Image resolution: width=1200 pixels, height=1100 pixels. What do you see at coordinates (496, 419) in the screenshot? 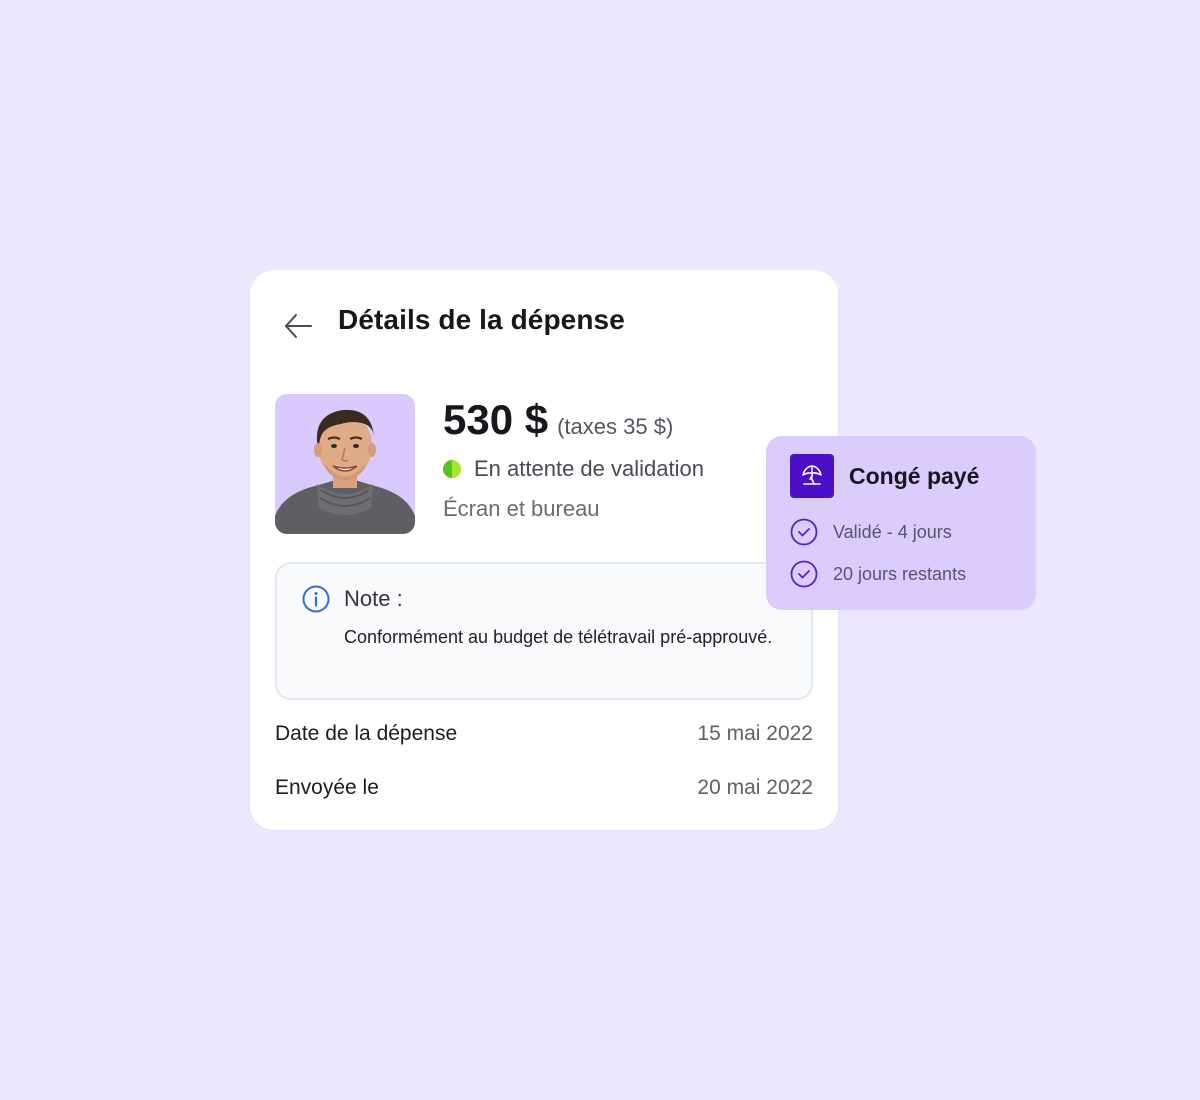
I see `expense-amount: 530 $` at bounding box center [496, 419].